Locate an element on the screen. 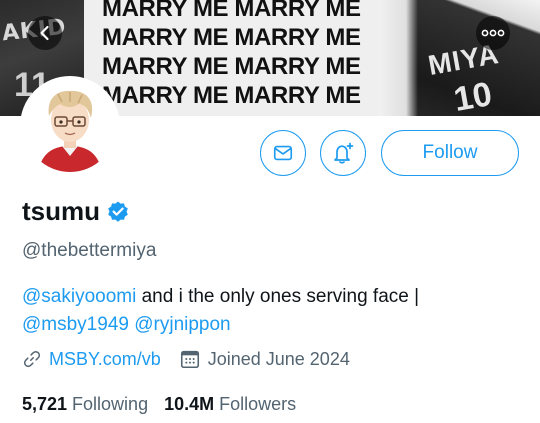 Image resolution: width=540 pixels, height=423 pixels. bio-mention-link: @ryjnippon is located at coordinates (182, 324).